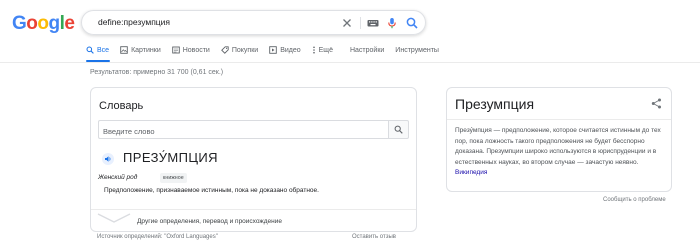  Describe the element at coordinates (134, 22) in the screenshot. I see `search-input: define:презумпция` at that location.